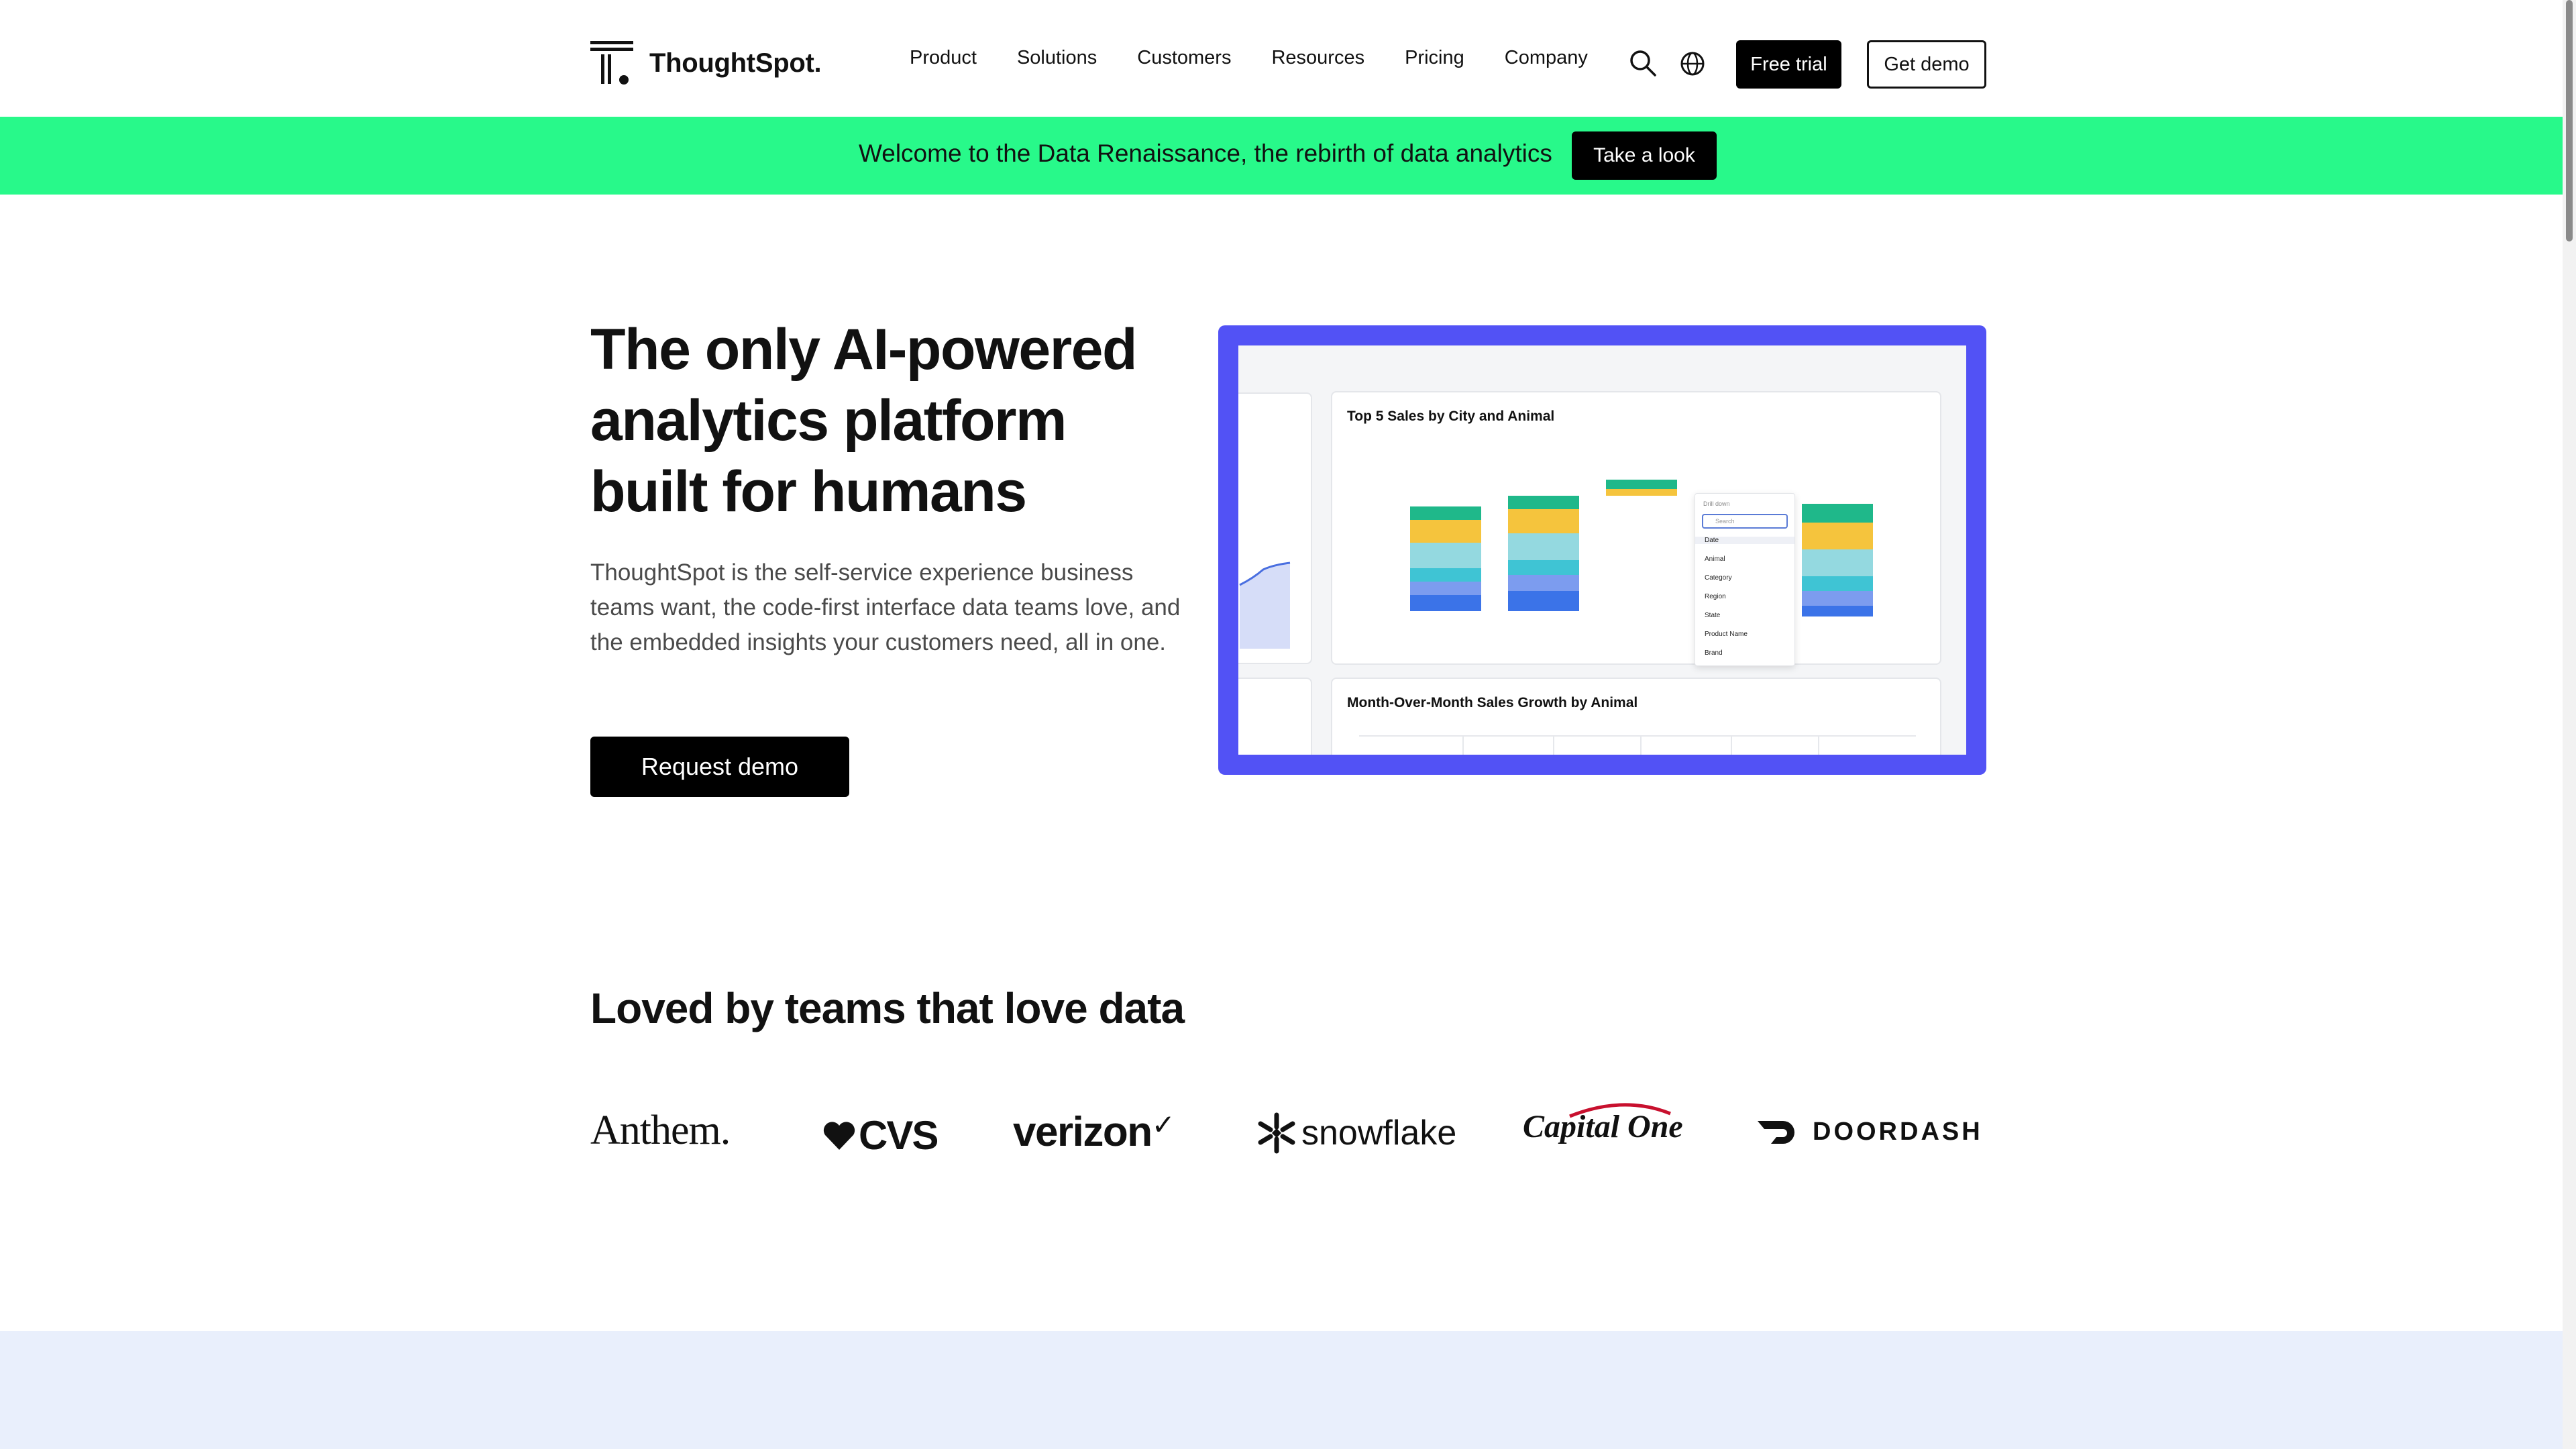  What do you see at coordinates (1926, 64) in the screenshot?
I see `get-demo-button: Get demo` at bounding box center [1926, 64].